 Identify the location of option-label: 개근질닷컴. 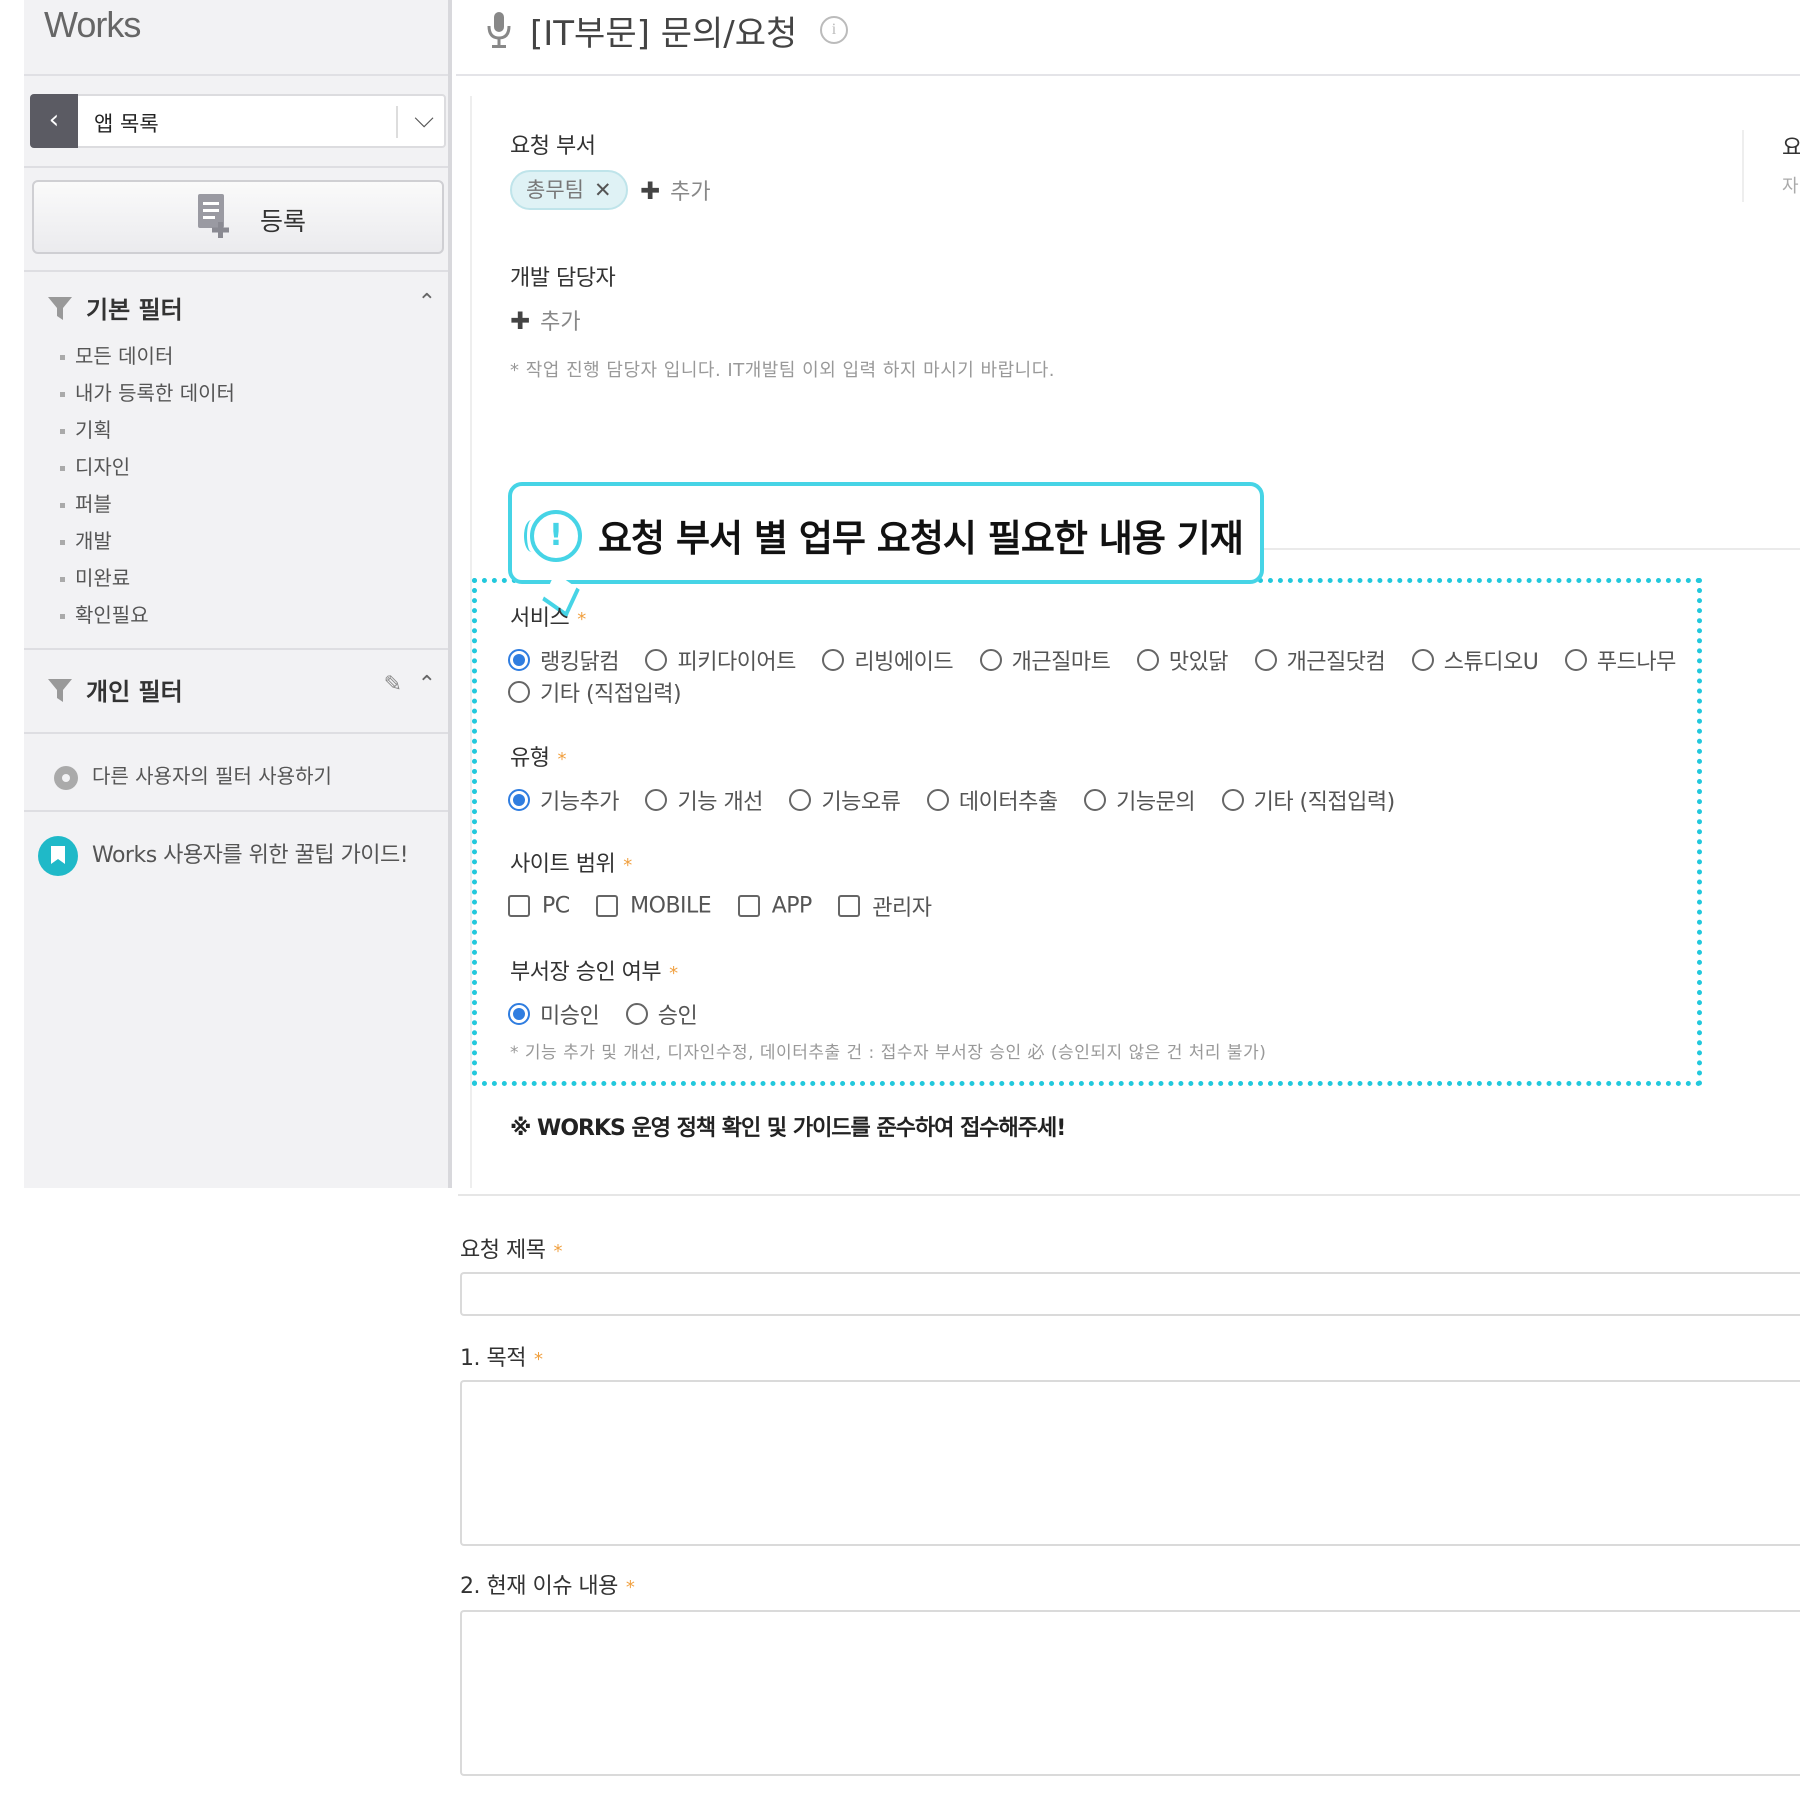
(1336, 662).